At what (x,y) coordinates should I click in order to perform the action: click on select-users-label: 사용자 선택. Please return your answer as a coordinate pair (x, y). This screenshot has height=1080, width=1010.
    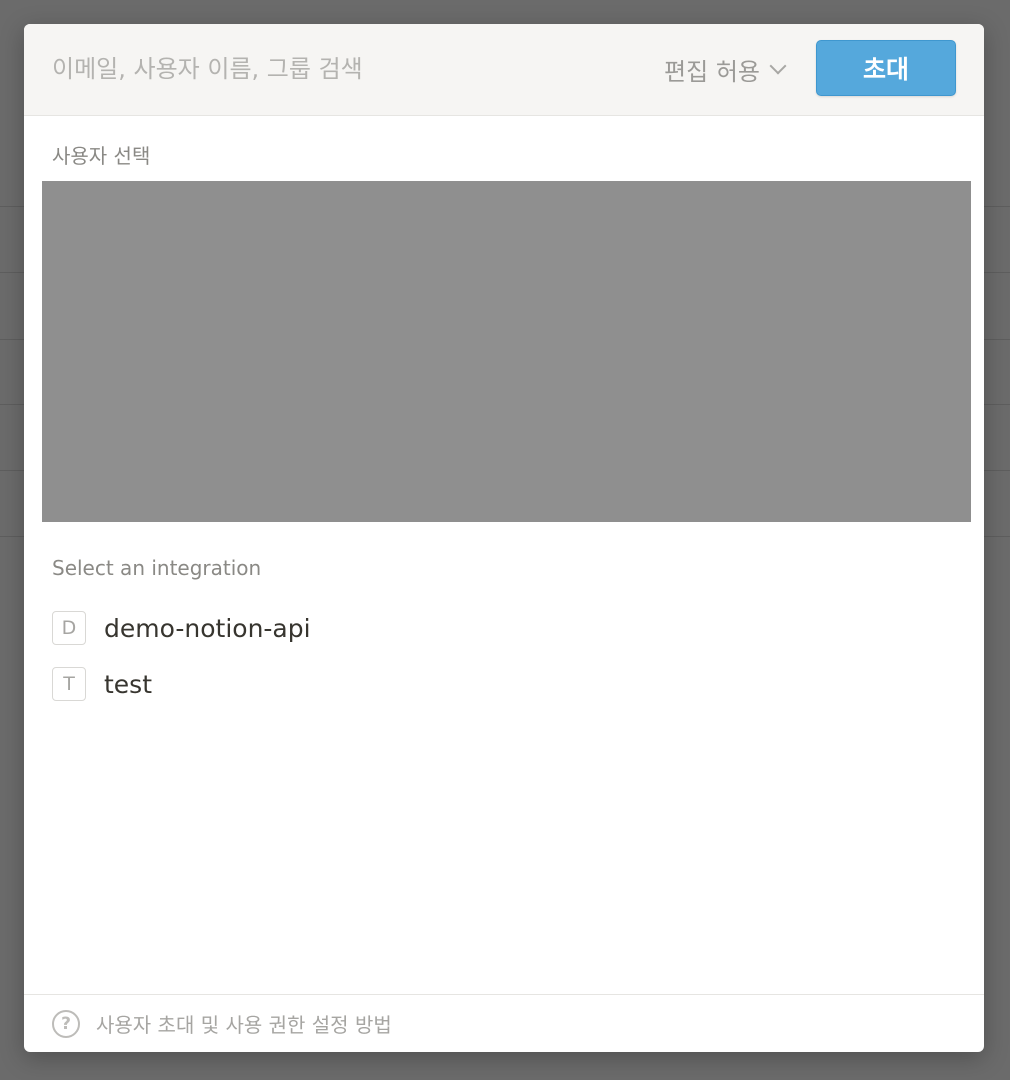
    Looking at the image, I should click on (101, 156).